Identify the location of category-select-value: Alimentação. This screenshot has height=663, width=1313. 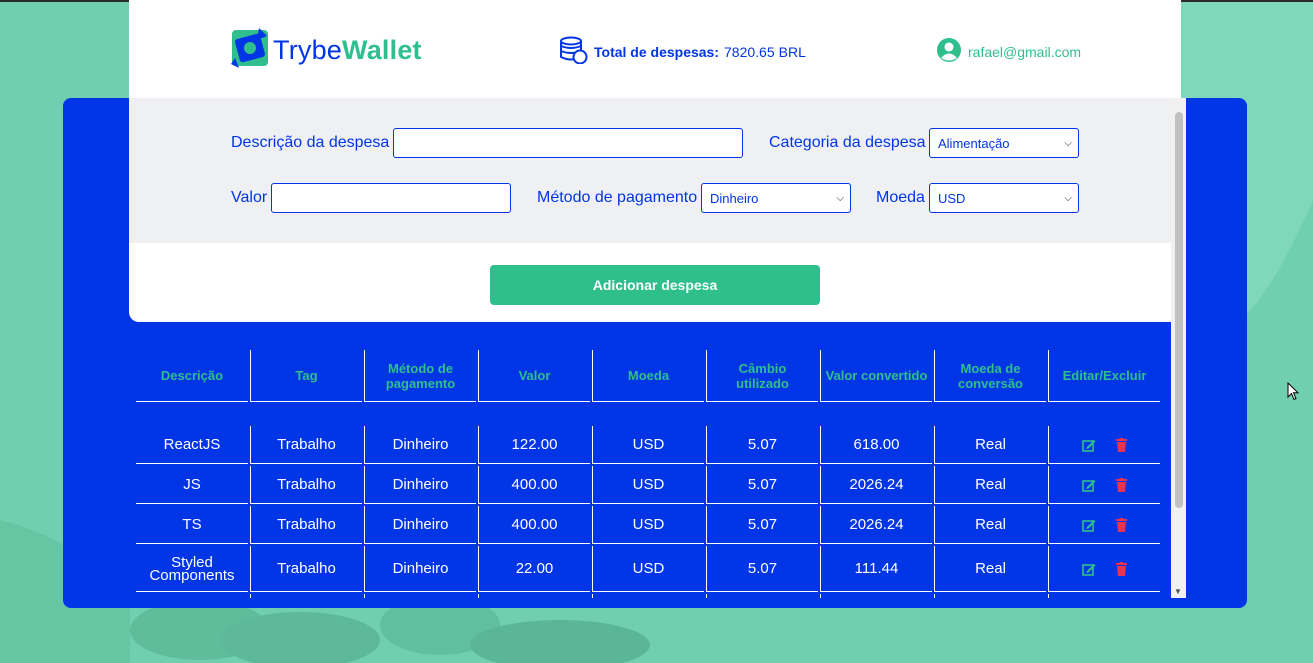
(974, 143).